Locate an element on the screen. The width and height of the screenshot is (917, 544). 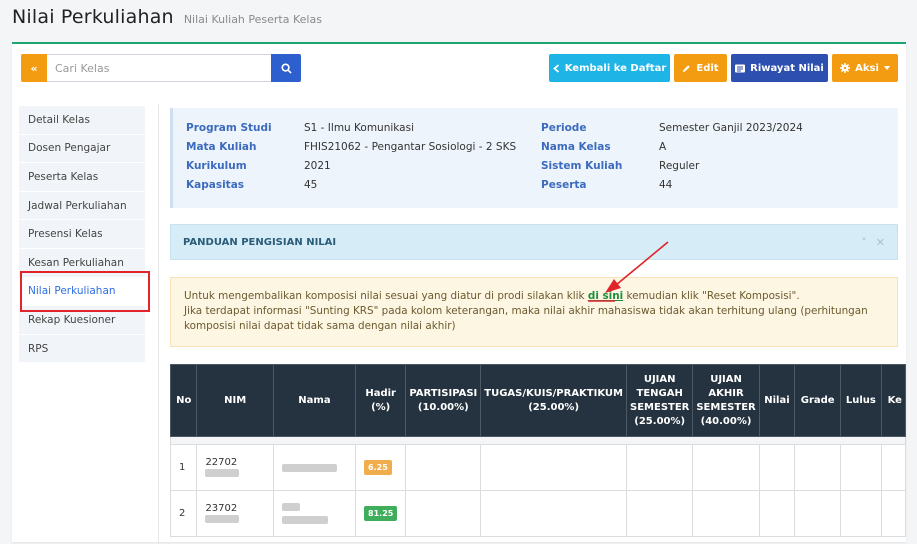
edit-label: Edit is located at coordinates (707, 68).